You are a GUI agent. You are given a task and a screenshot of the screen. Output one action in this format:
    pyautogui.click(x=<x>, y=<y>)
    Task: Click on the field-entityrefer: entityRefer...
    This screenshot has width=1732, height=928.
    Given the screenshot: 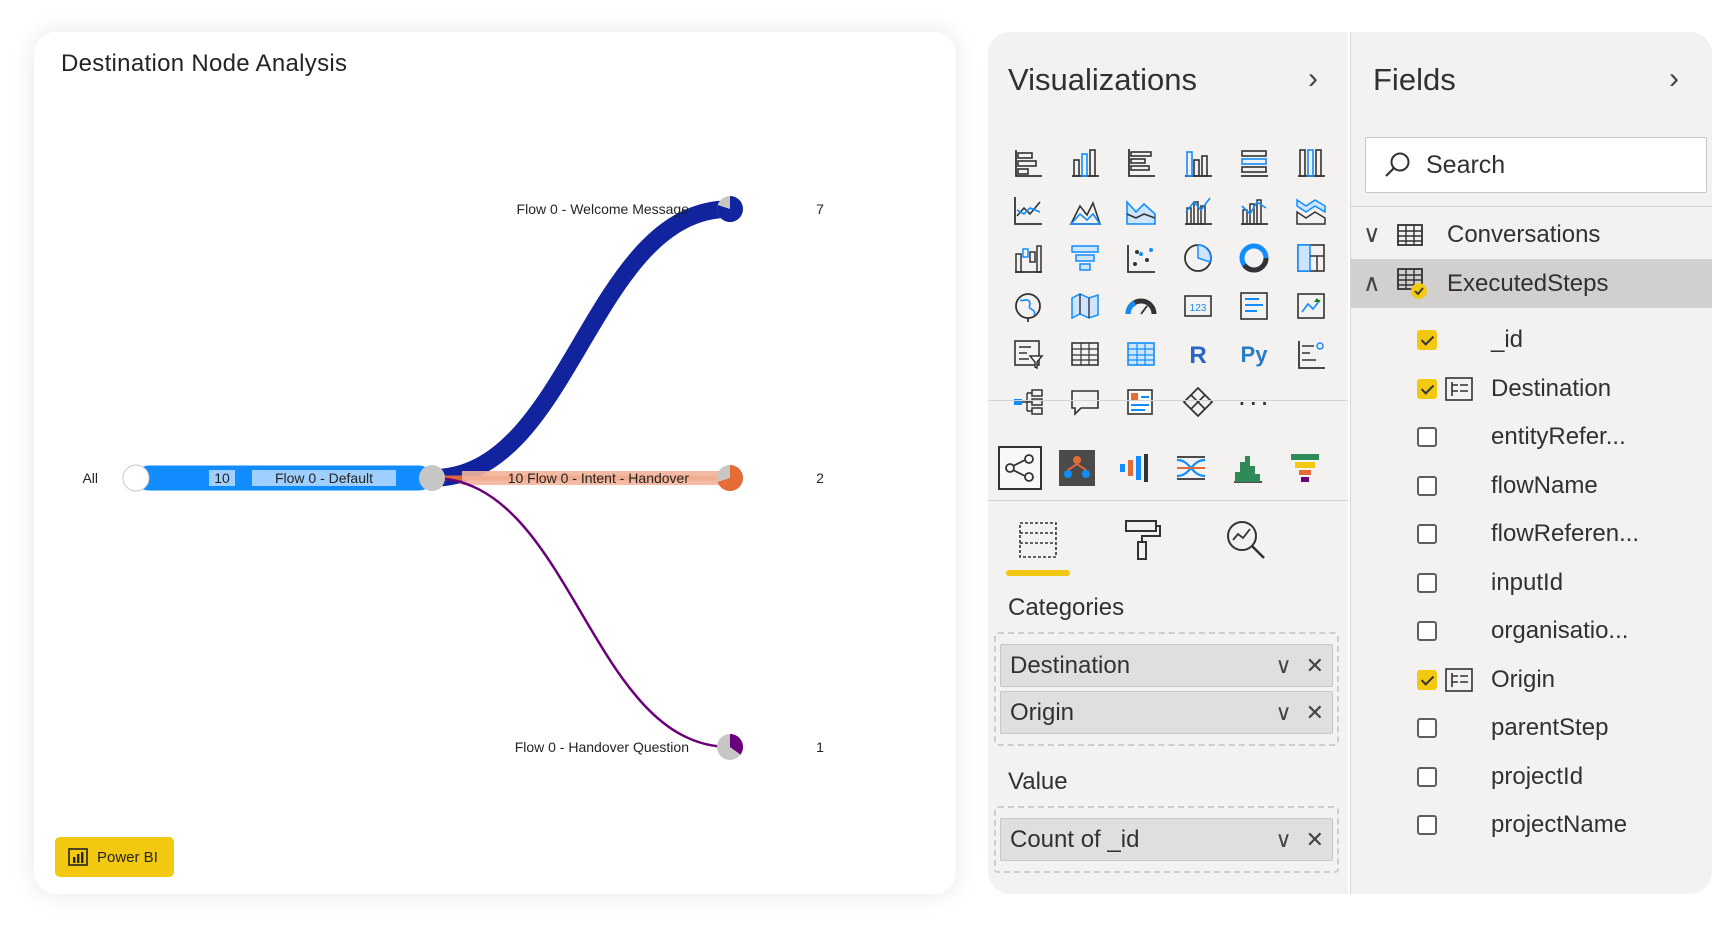 What is the action you would take?
    pyautogui.click(x=1531, y=437)
    